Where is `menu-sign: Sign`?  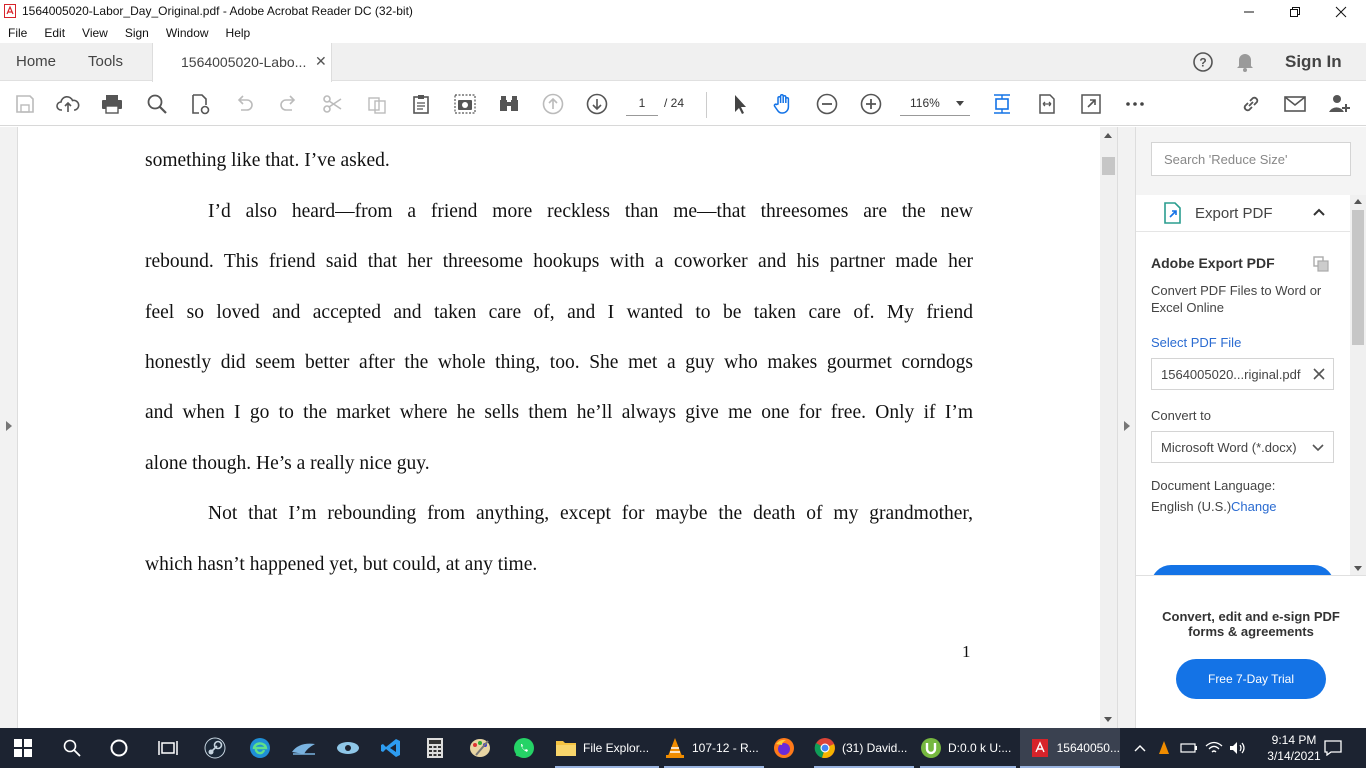 menu-sign: Sign is located at coordinates (137, 33).